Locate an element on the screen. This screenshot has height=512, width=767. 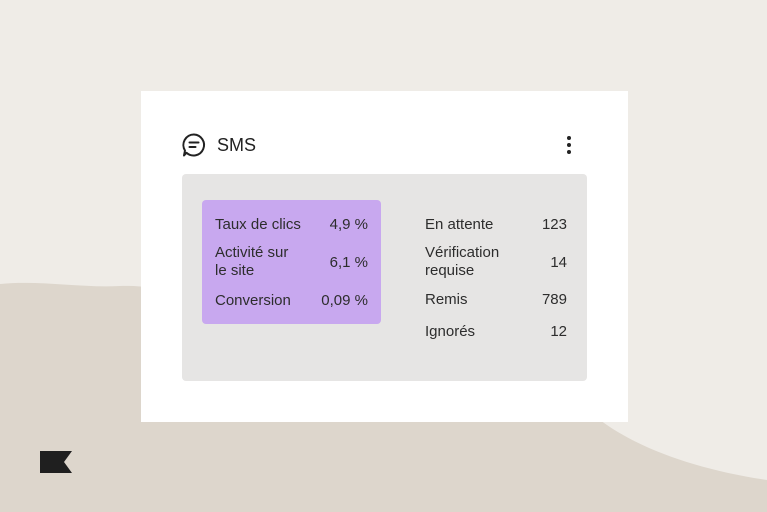
flag-logo-icon is located at coordinates (56, 462).